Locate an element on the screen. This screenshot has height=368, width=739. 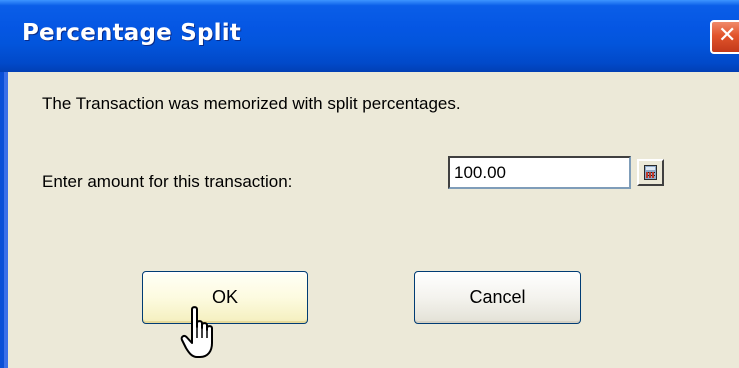
calculator-keys is located at coordinates (650, 175).